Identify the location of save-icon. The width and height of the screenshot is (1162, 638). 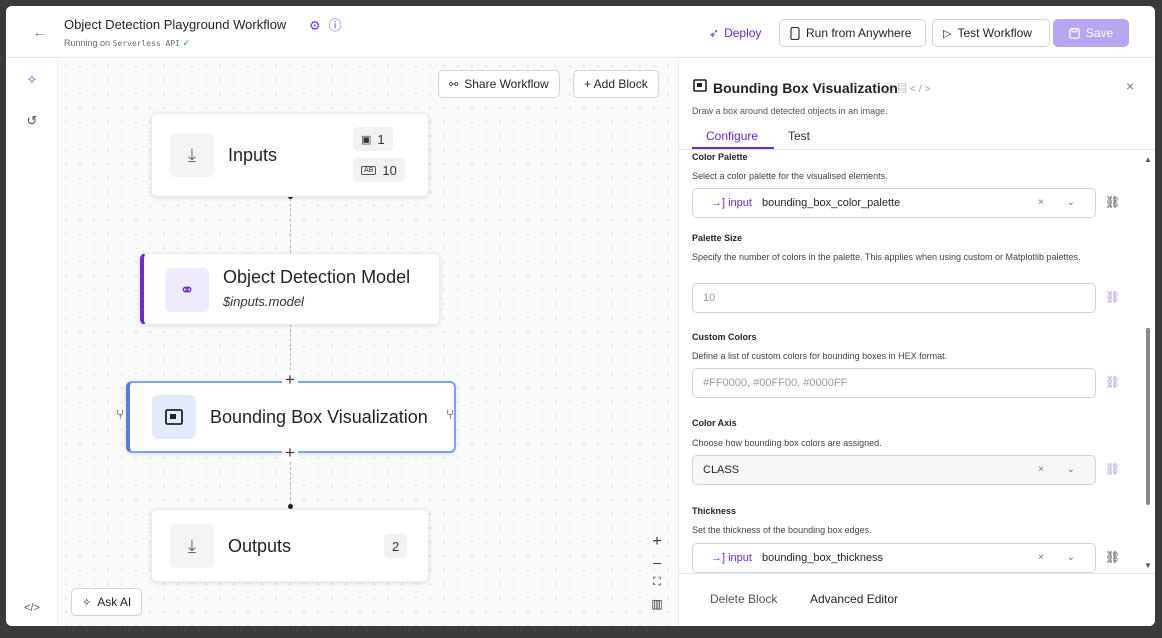
(1074, 33).